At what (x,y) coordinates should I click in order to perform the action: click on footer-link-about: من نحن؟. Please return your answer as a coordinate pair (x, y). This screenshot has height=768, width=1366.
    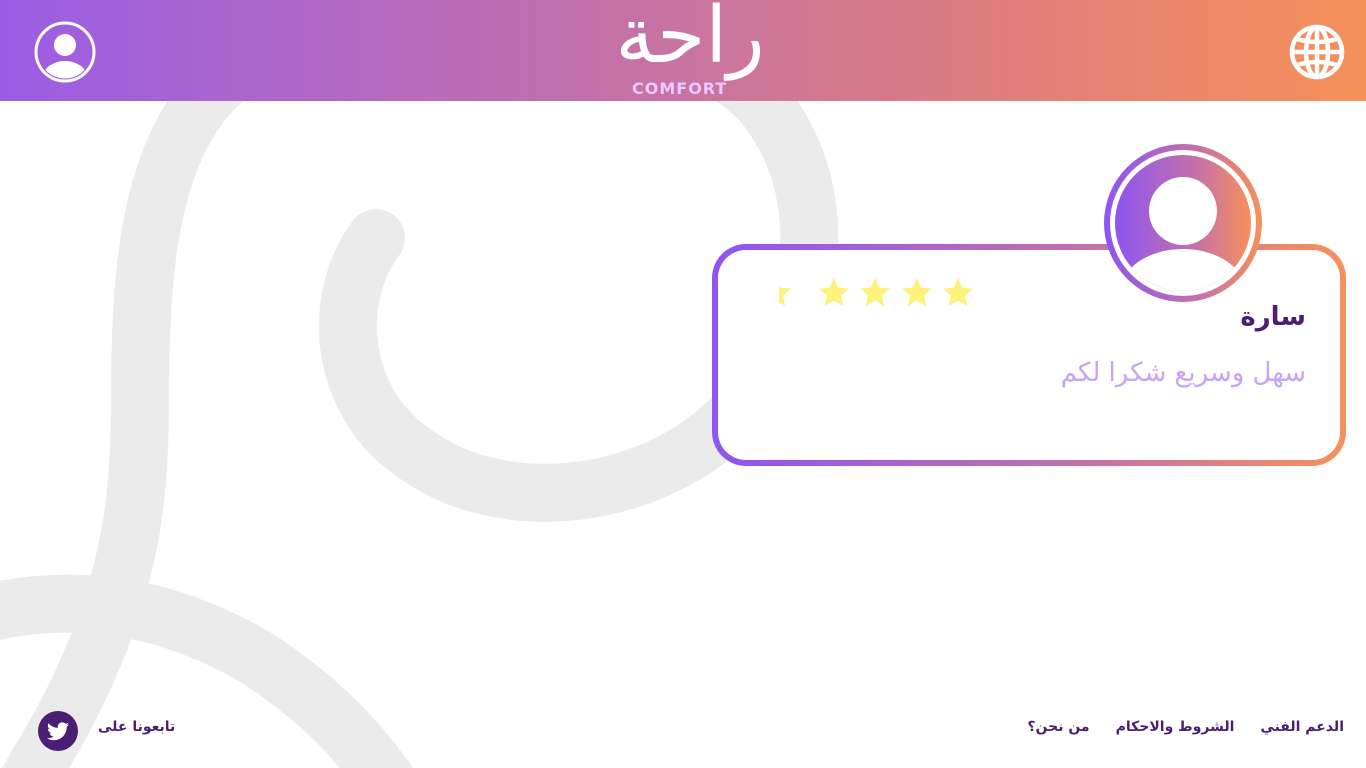
    Looking at the image, I should click on (1058, 731).